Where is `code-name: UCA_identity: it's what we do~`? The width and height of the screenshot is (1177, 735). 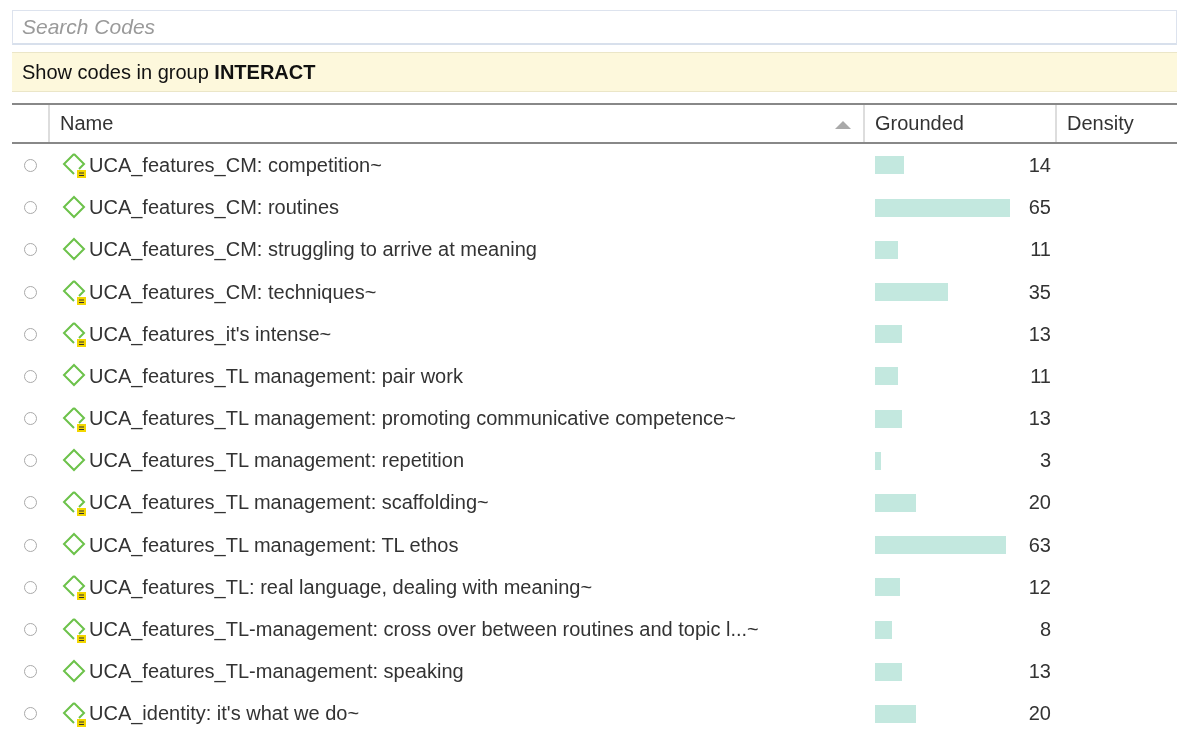
code-name: UCA_identity: it's what we do~ is located at coordinates (224, 714).